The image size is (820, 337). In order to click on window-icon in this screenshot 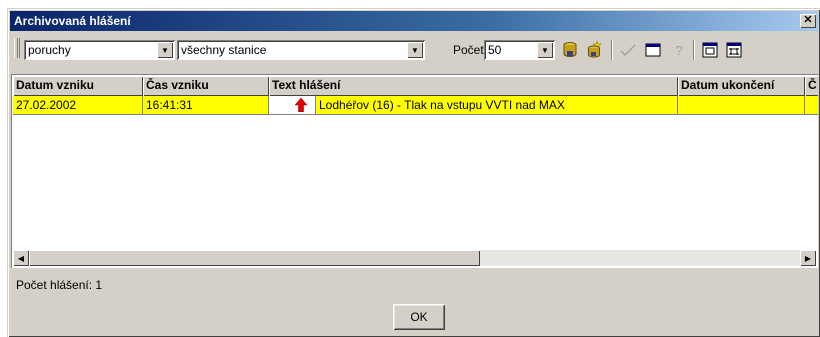, I will do `click(653, 50)`.